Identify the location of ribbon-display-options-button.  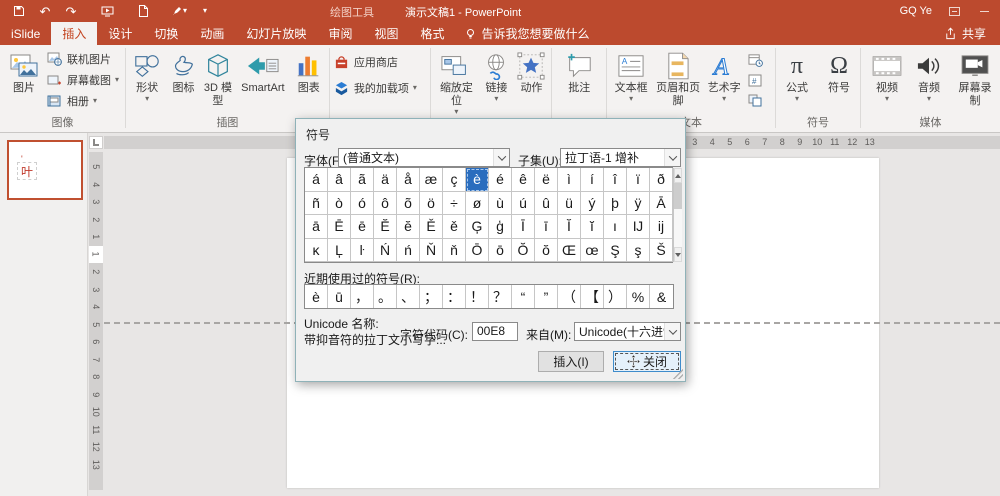
(954, 11).